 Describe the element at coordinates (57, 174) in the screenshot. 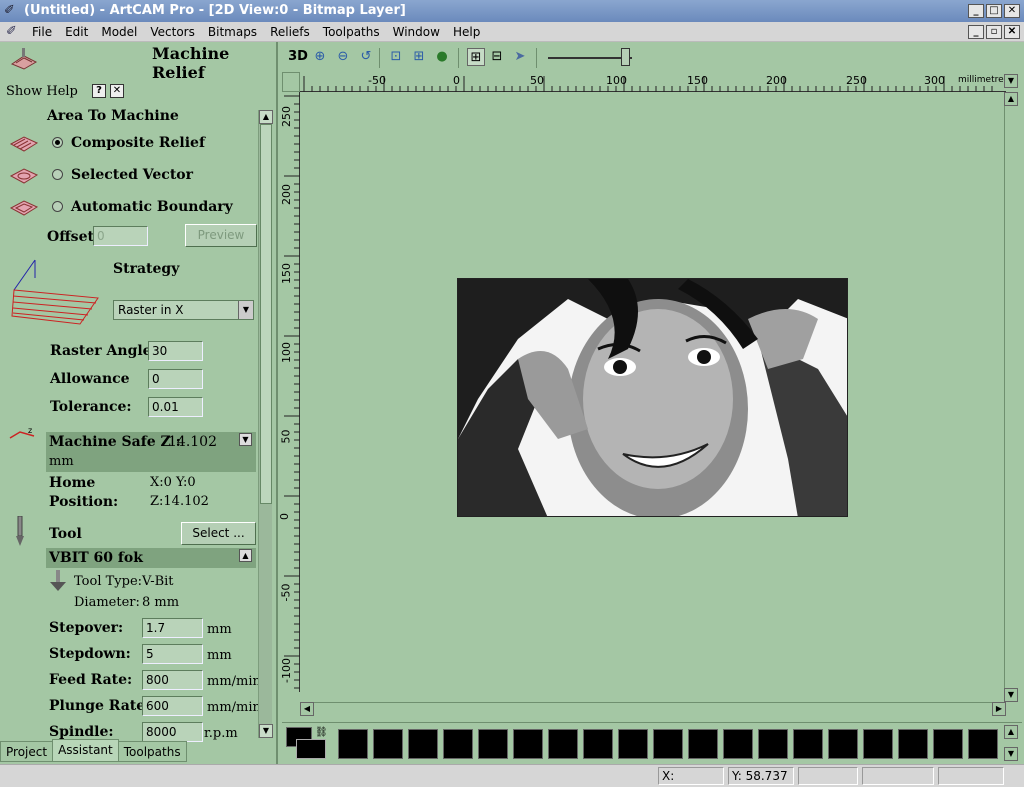

I see `selected-vector-radio` at that location.